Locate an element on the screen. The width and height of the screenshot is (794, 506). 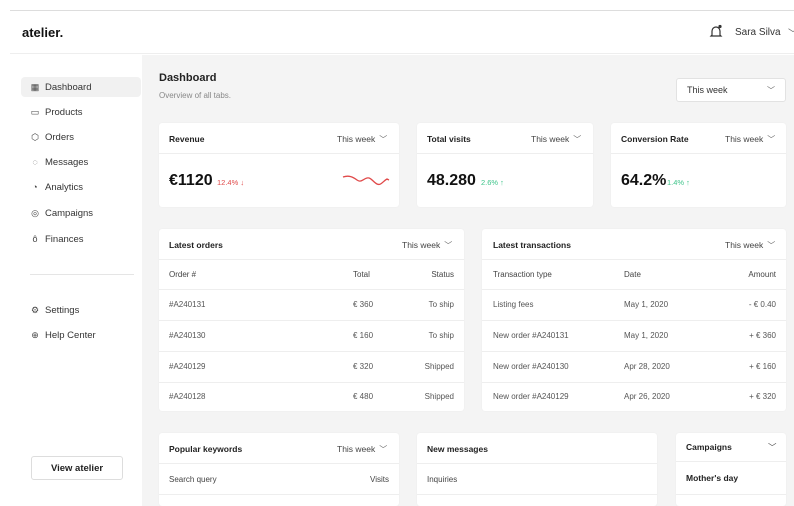
column-header: Total is located at coordinates (361, 274).